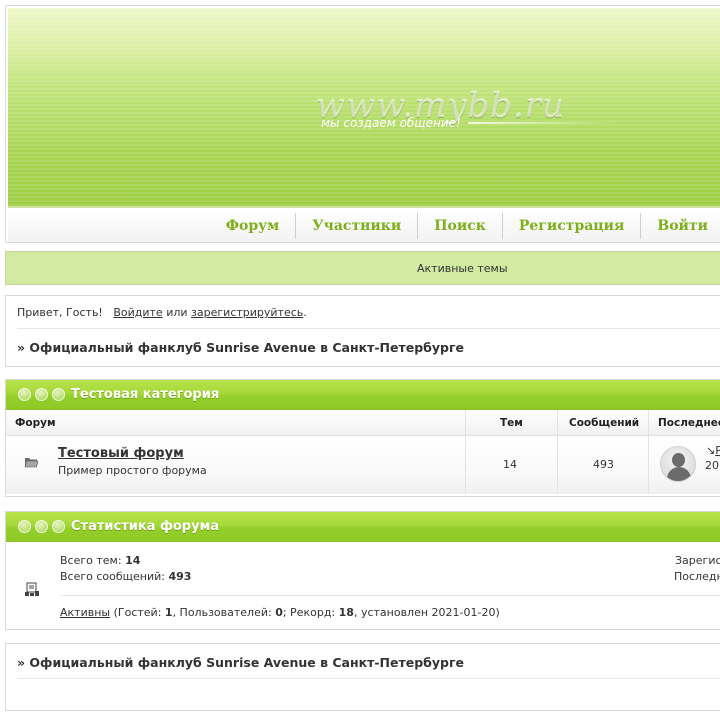 The image size is (720, 720). What do you see at coordinates (680, 226) in the screenshot?
I see `nav-login: Войти` at bounding box center [680, 226].